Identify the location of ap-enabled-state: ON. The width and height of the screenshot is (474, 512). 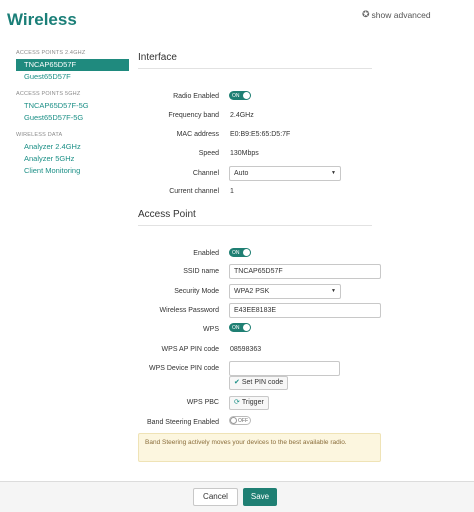
(236, 252).